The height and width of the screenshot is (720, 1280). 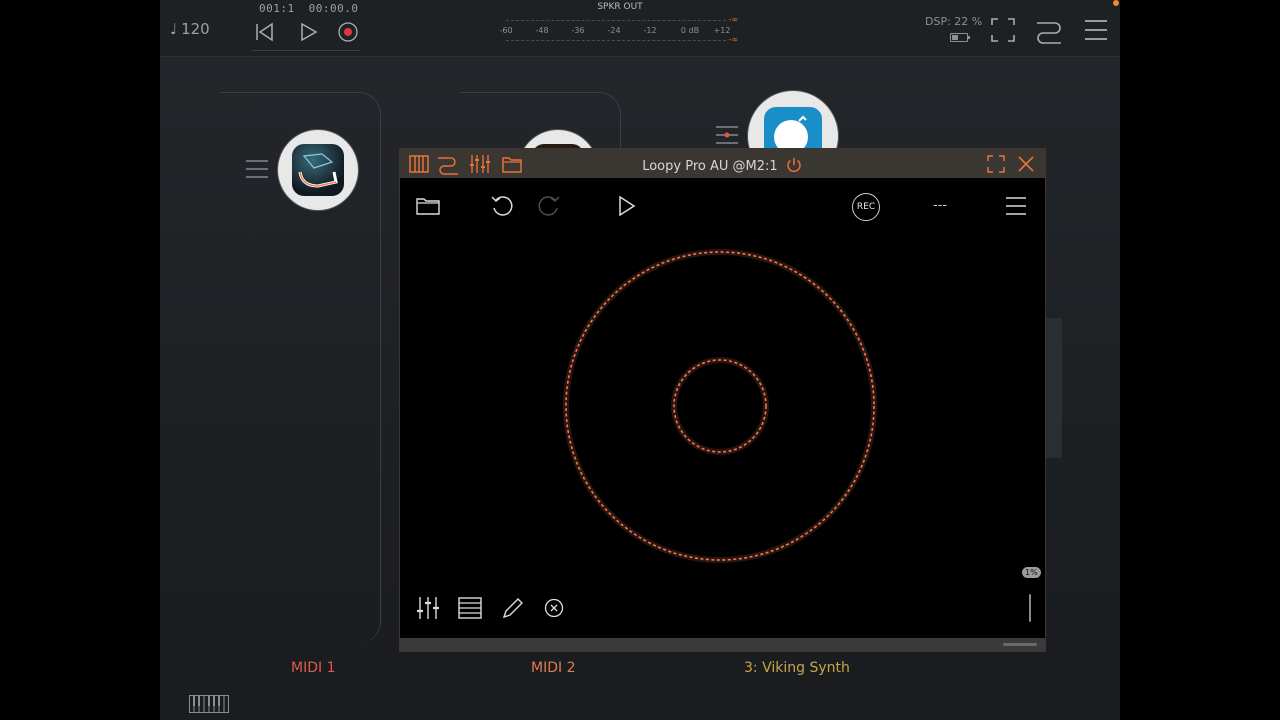 I want to click on note-icon: ♩, so click(x=174, y=29).